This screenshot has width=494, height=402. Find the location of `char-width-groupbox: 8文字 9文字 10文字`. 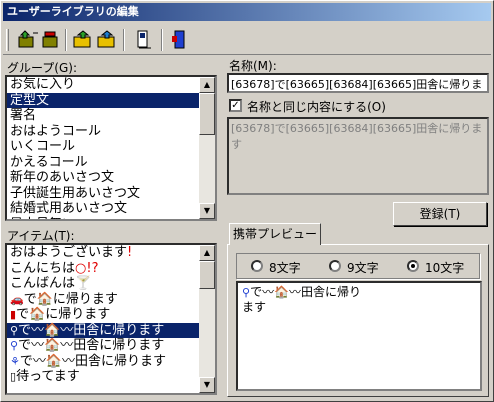

char-width-groupbox: 8文字 9文字 10文字 is located at coordinates (358, 266).